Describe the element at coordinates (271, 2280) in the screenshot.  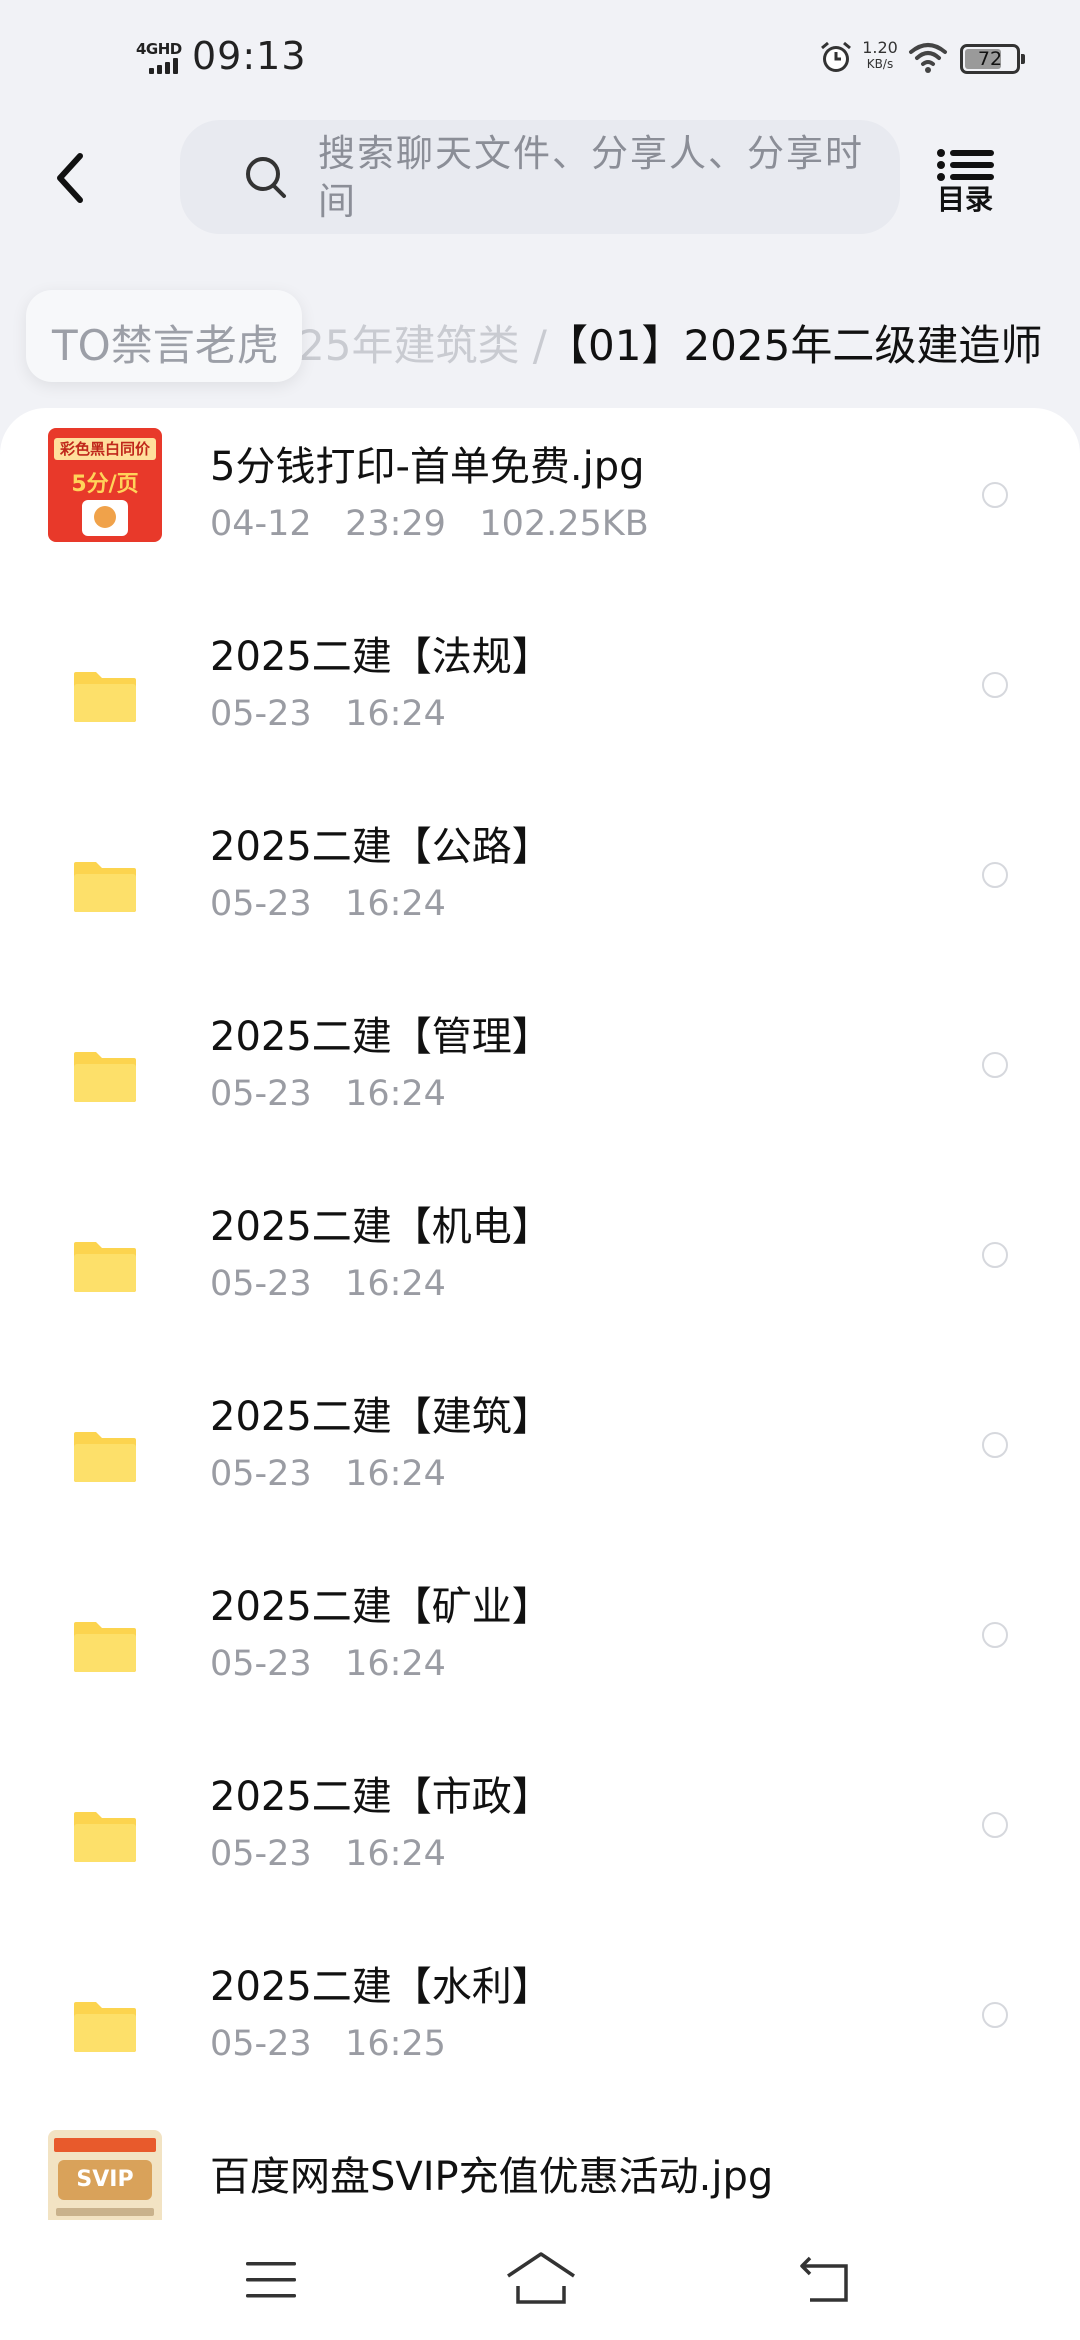
I see `menu-icon` at that location.